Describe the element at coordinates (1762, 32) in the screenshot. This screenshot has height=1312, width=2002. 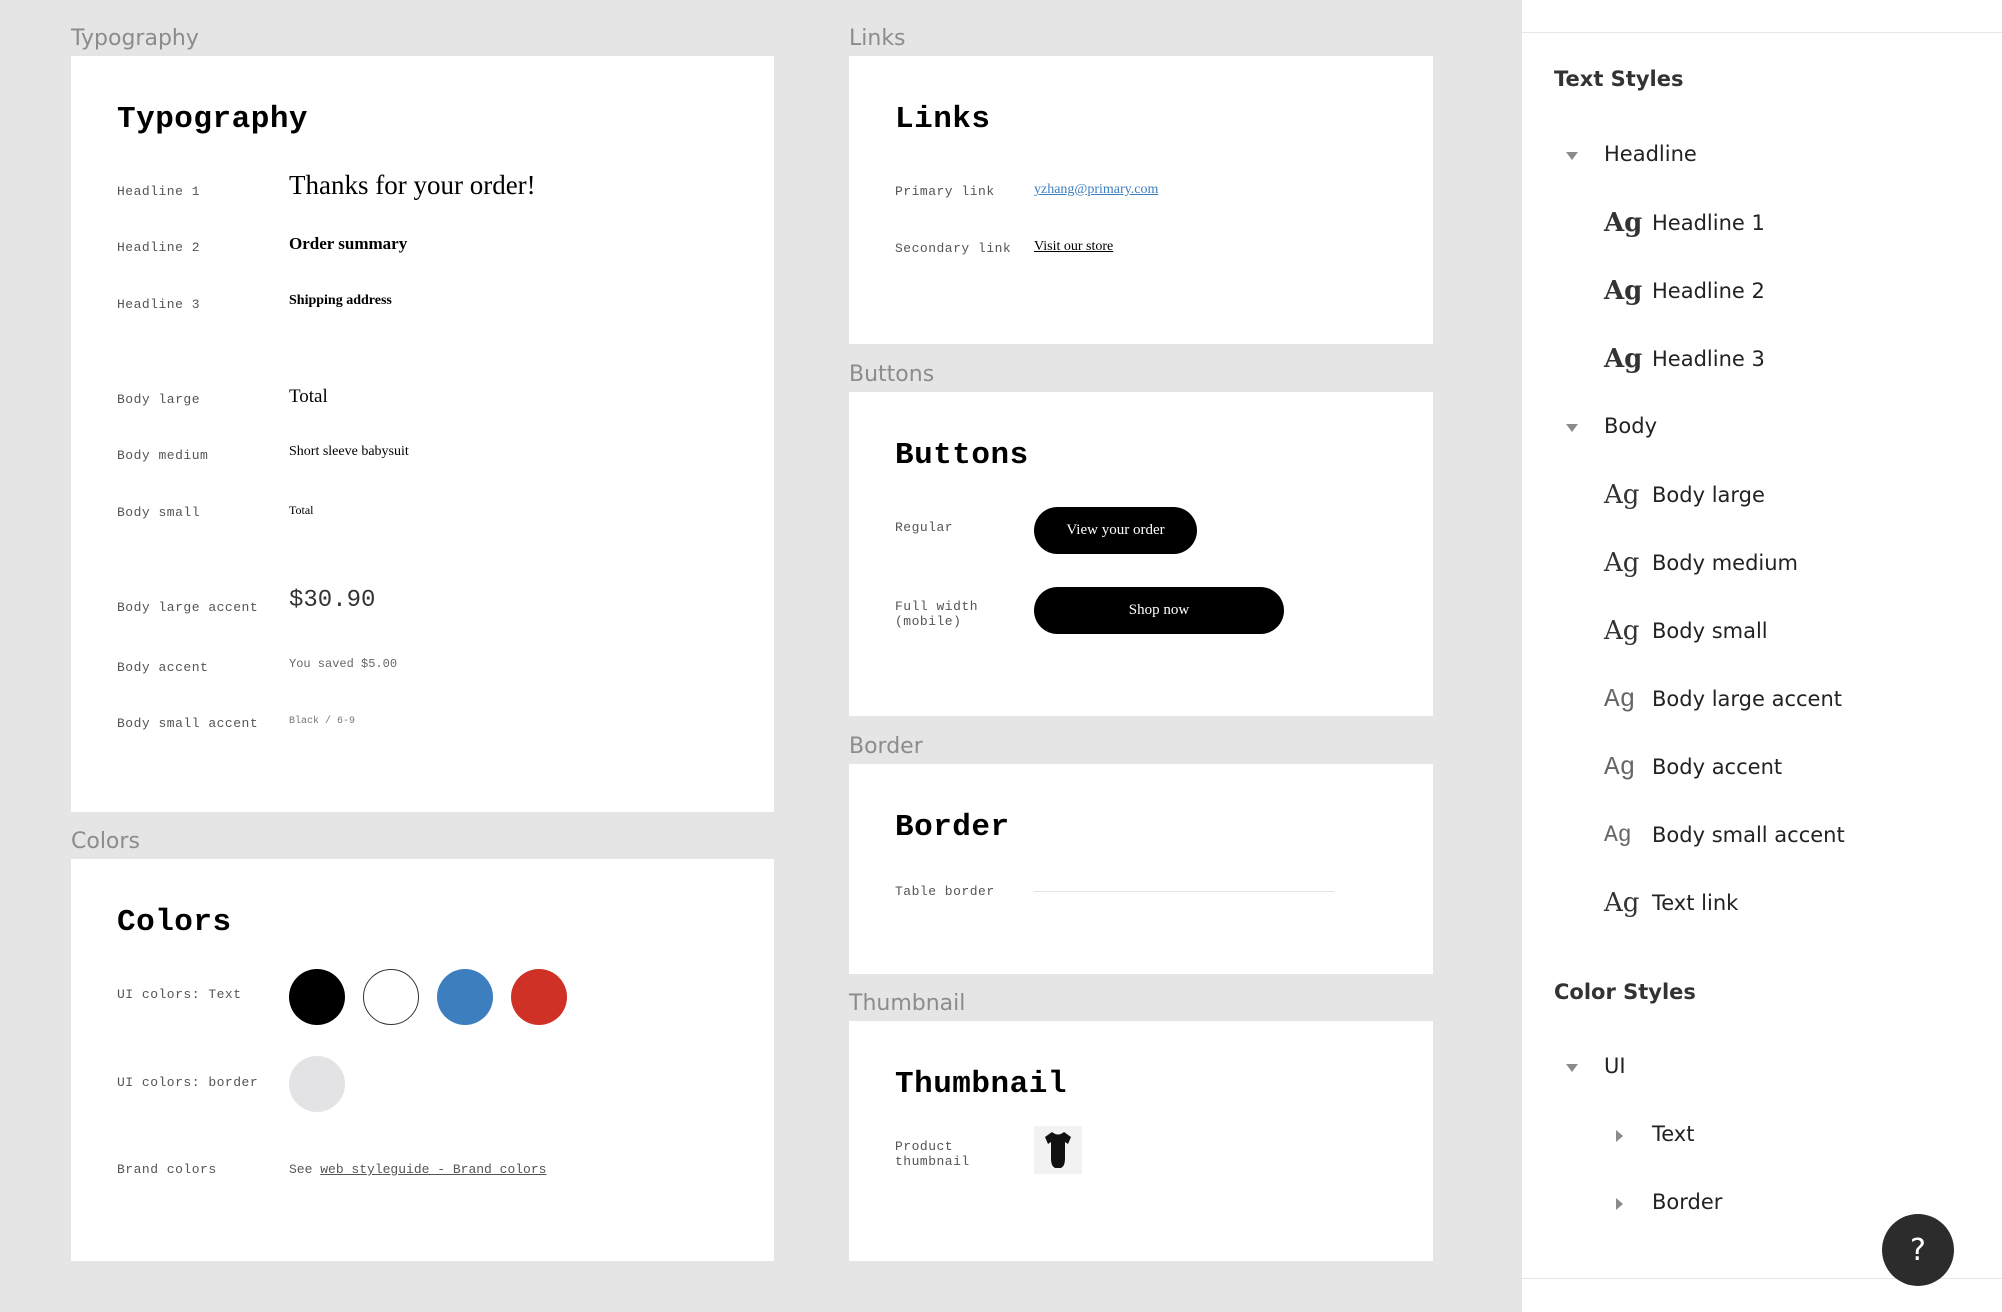
I see `panel-divider-top` at that location.